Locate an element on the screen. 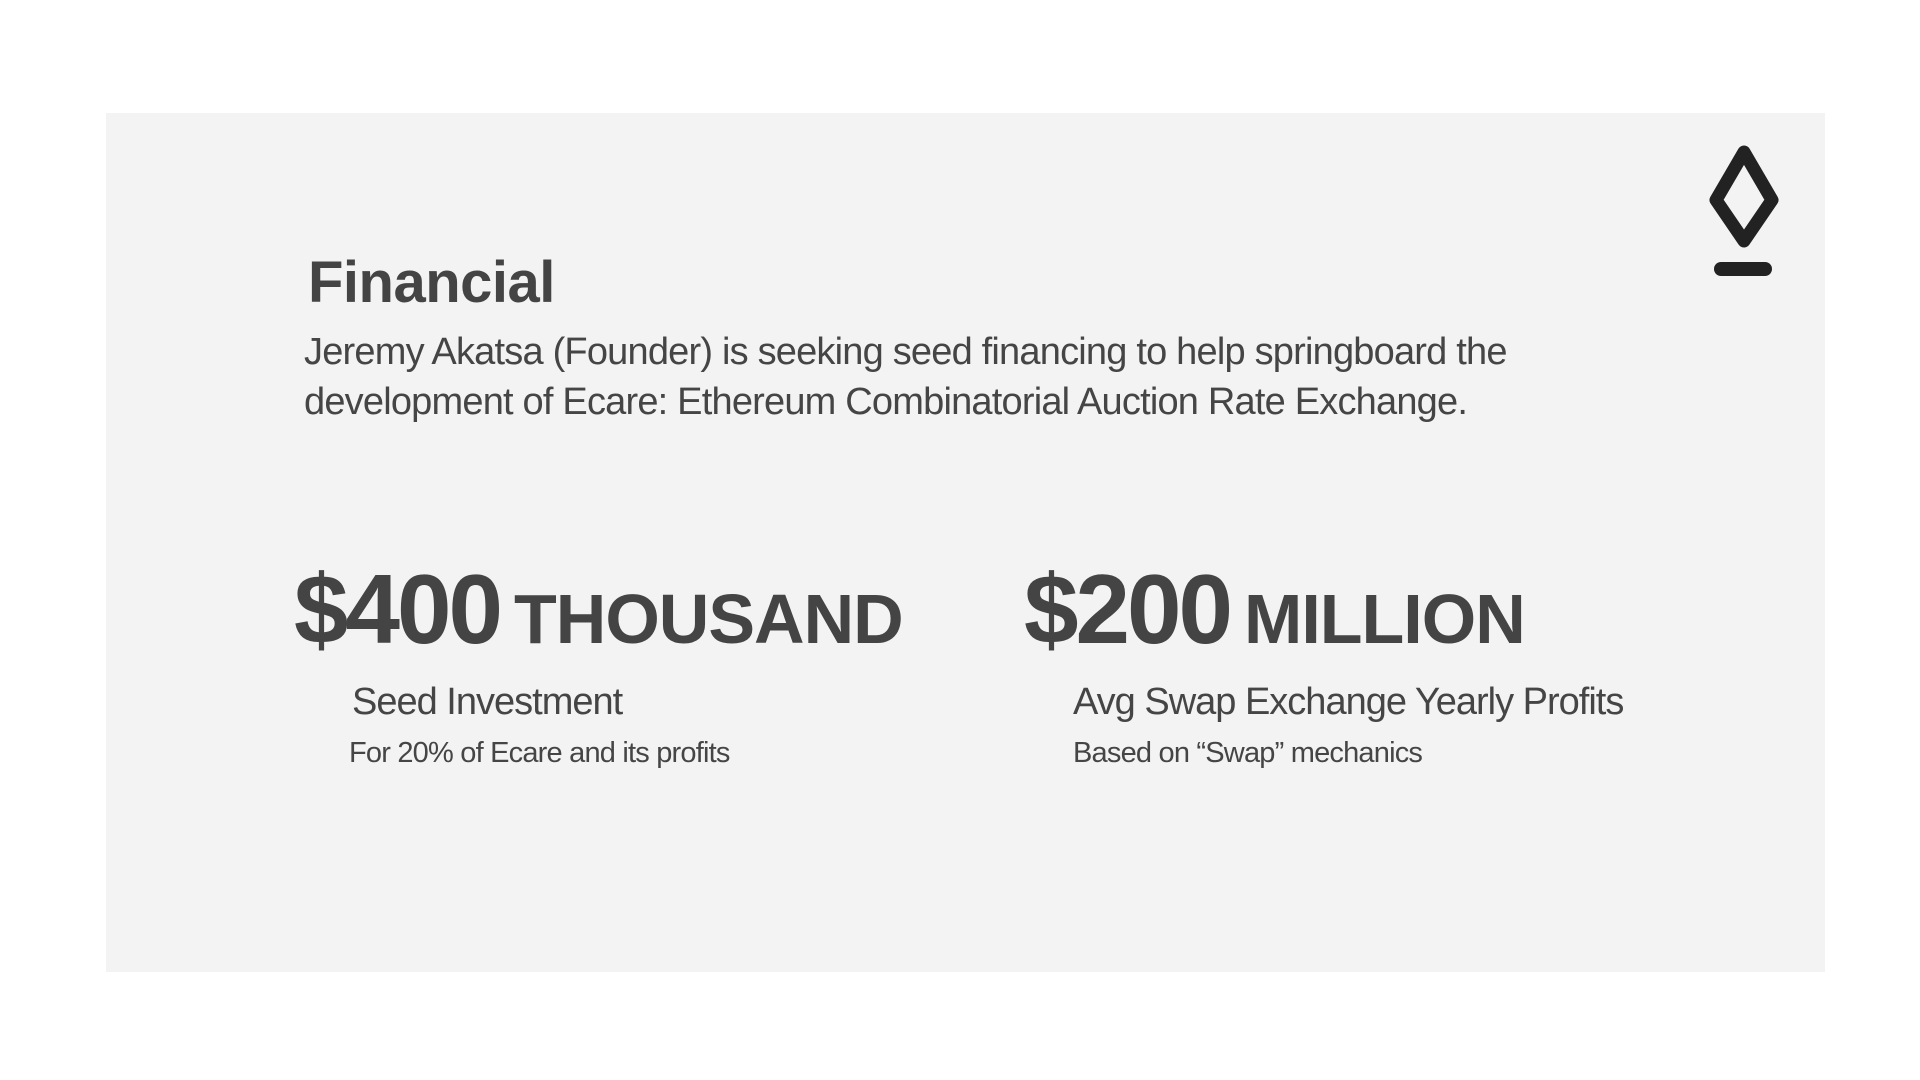 The width and height of the screenshot is (1920, 1080). stat-note: Based on “Swap” mechanics is located at coordinates (1248, 753).